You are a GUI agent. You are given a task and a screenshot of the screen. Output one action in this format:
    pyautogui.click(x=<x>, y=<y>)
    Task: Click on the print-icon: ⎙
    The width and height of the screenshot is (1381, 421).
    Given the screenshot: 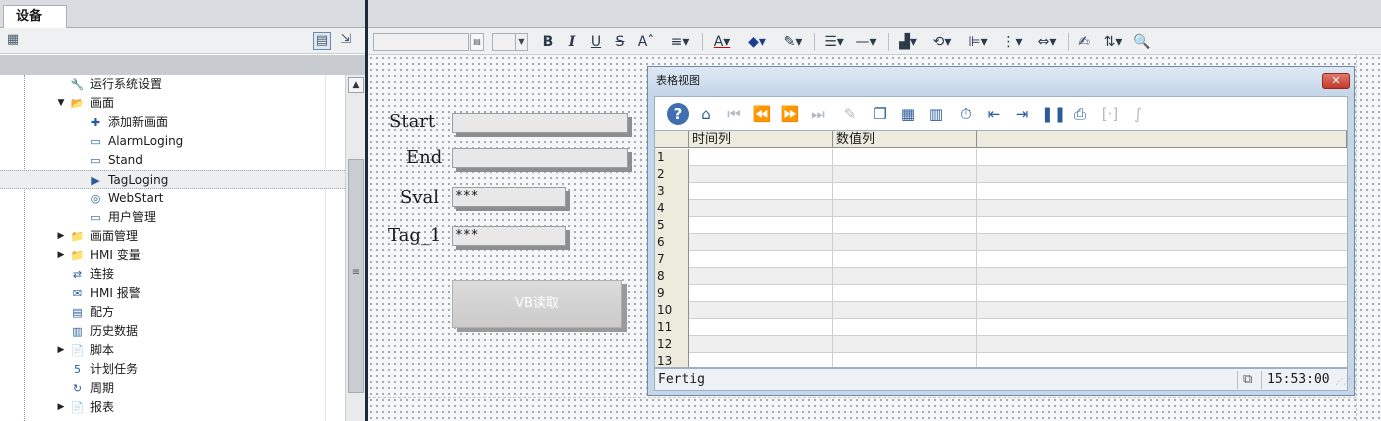 What is the action you would take?
    pyautogui.click(x=1080, y=114)
    